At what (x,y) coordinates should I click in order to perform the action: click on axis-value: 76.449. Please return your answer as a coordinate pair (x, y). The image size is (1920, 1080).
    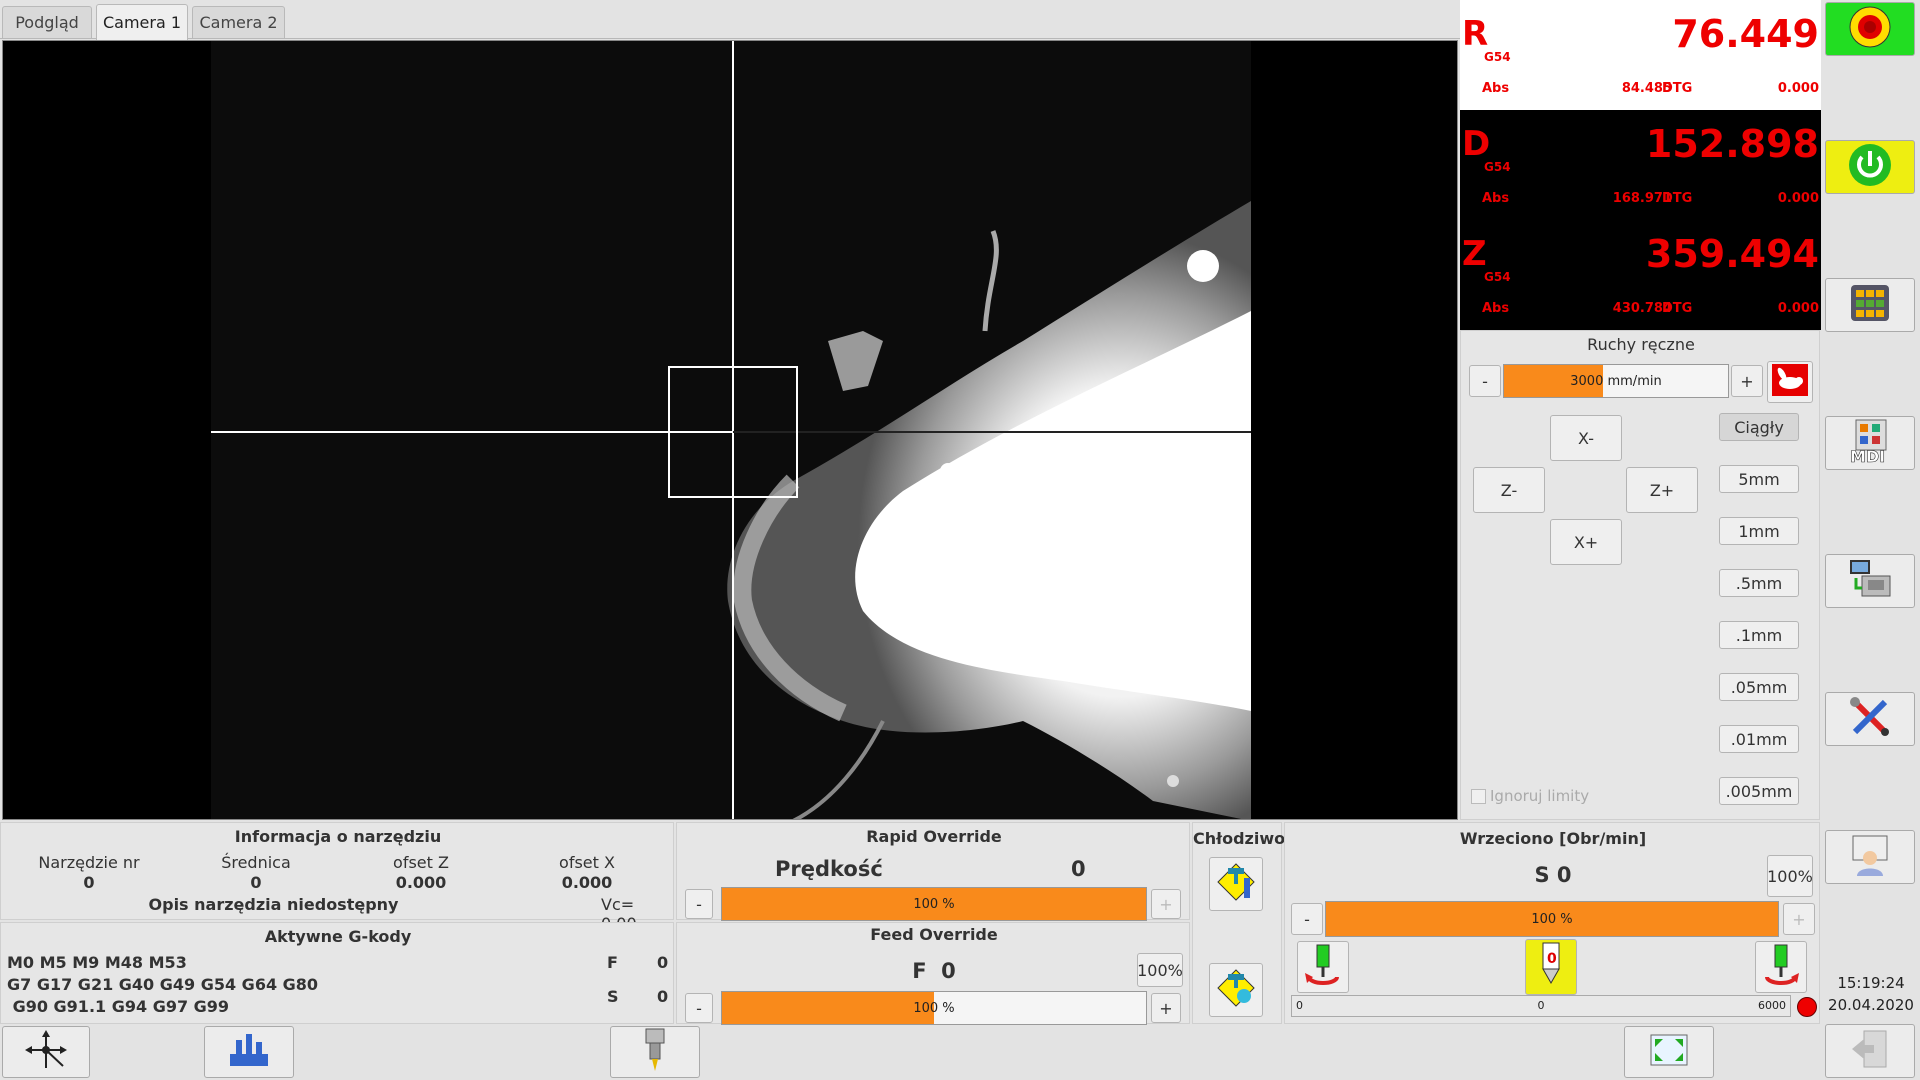
    Looking at the image, I should click on (1745, 34).